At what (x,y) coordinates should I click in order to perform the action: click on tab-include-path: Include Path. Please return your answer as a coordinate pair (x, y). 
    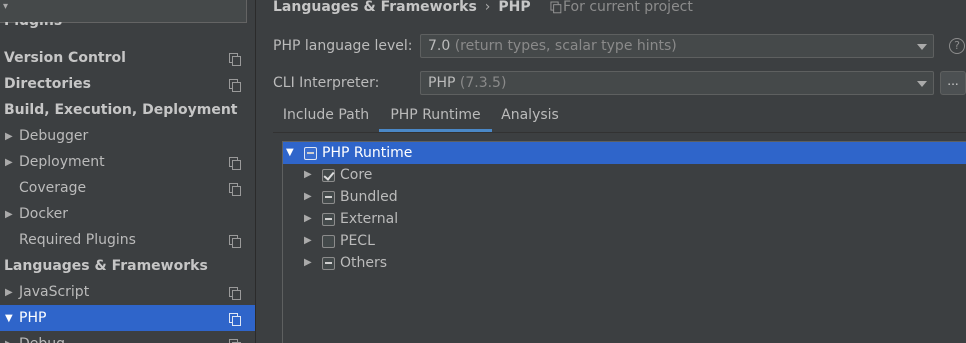
    Looking at the image, I should click on (326, 116).